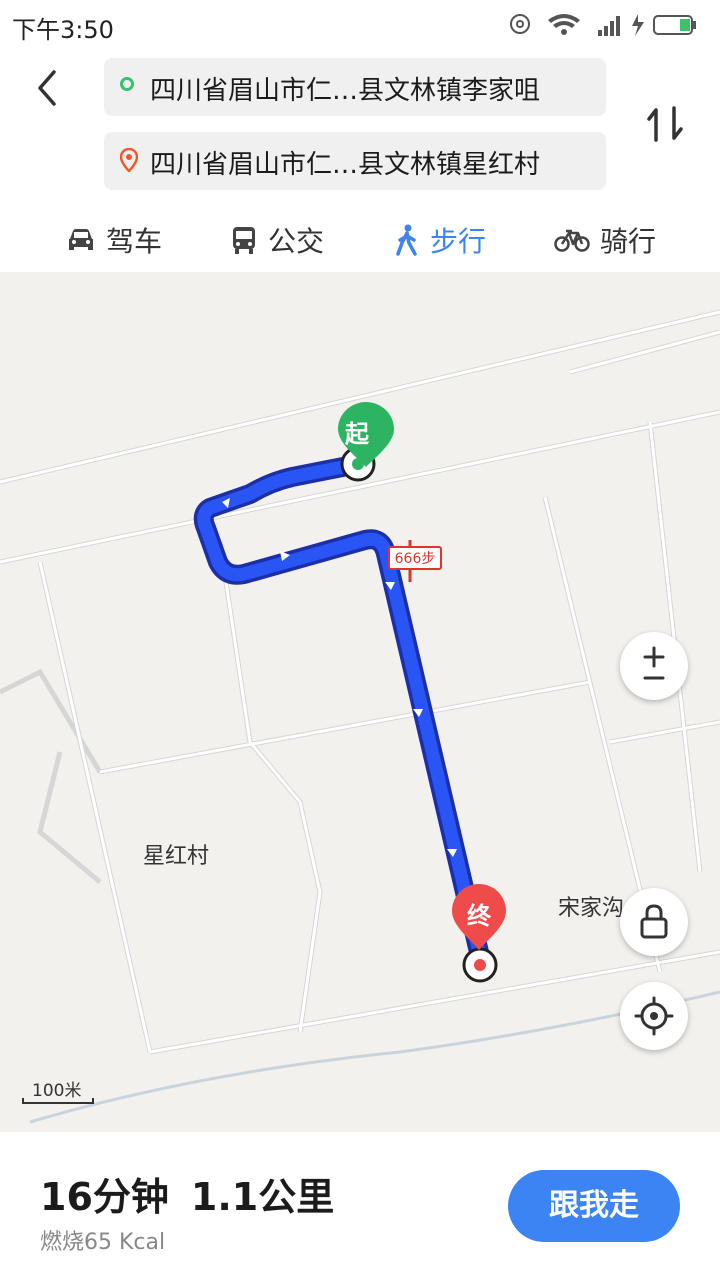 The height and width of the screenshot is (1280, 720). I want to click on locate-icon, so click(654, 1016).